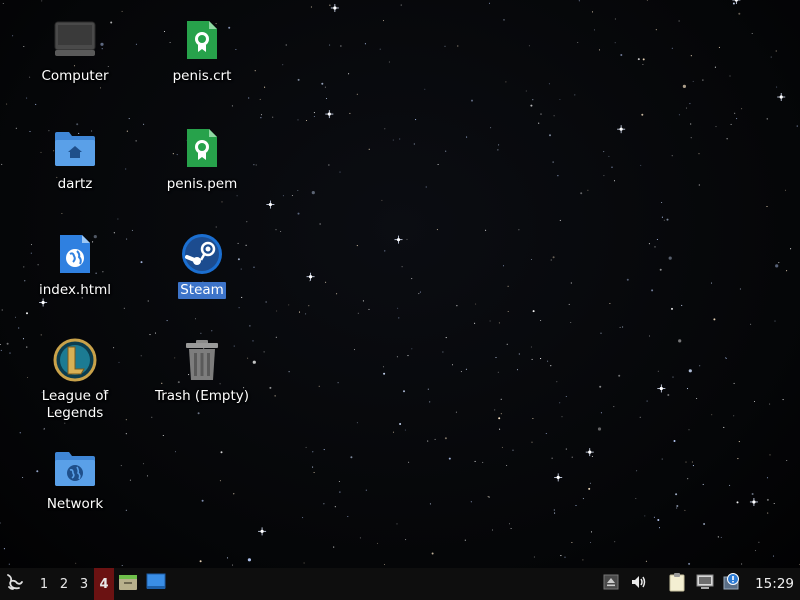 This screenshot has width=800, height=600. Describe the element at coordinates (774, 584) in the screenshot. I see `clock: 15:29` at that location.